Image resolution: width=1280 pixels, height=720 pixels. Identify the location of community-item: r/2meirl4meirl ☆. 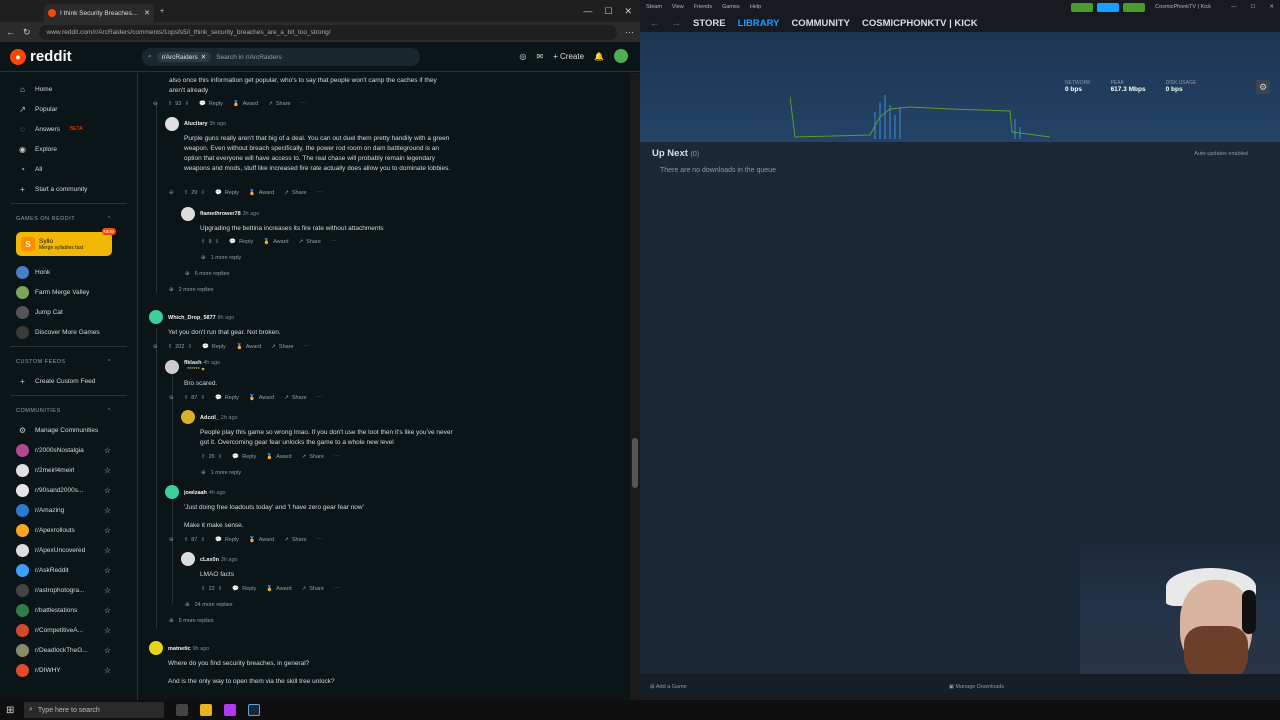
(68, 470).